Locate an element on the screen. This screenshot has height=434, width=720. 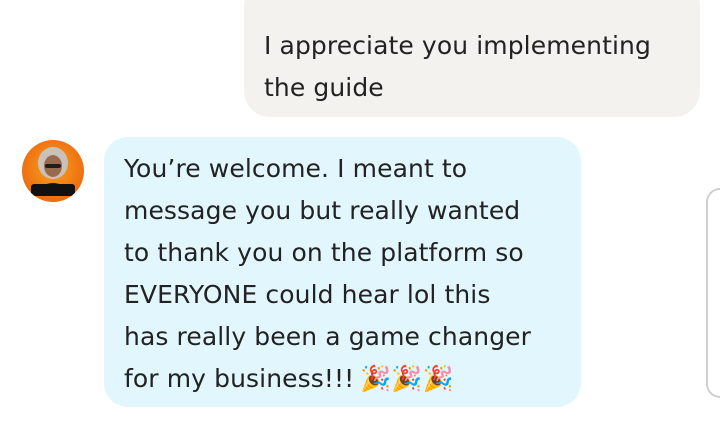
received-message-line: for my business!!! 🎉🎉🎉 is located at coordinates (345, 379).